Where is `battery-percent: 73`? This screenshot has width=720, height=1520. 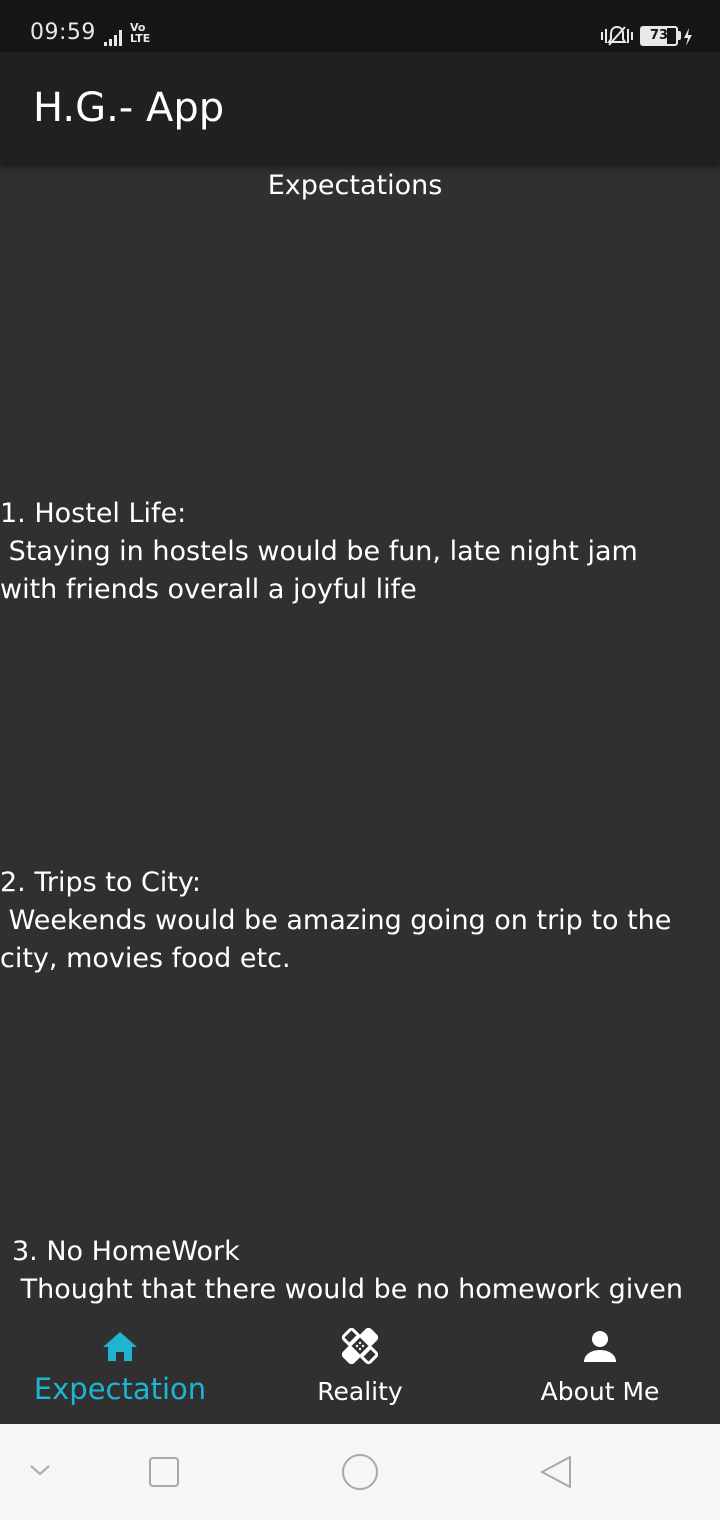 battery-percent: 73 is located at coordinates (659, 35).